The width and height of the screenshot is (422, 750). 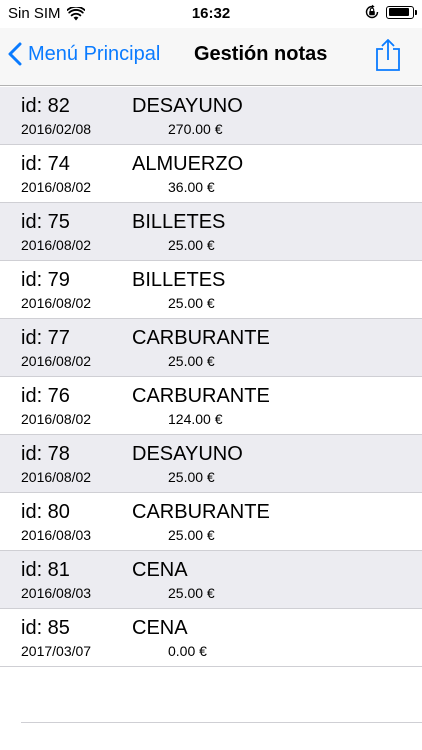 I want to click on status-right, so click(x=390, y=12).